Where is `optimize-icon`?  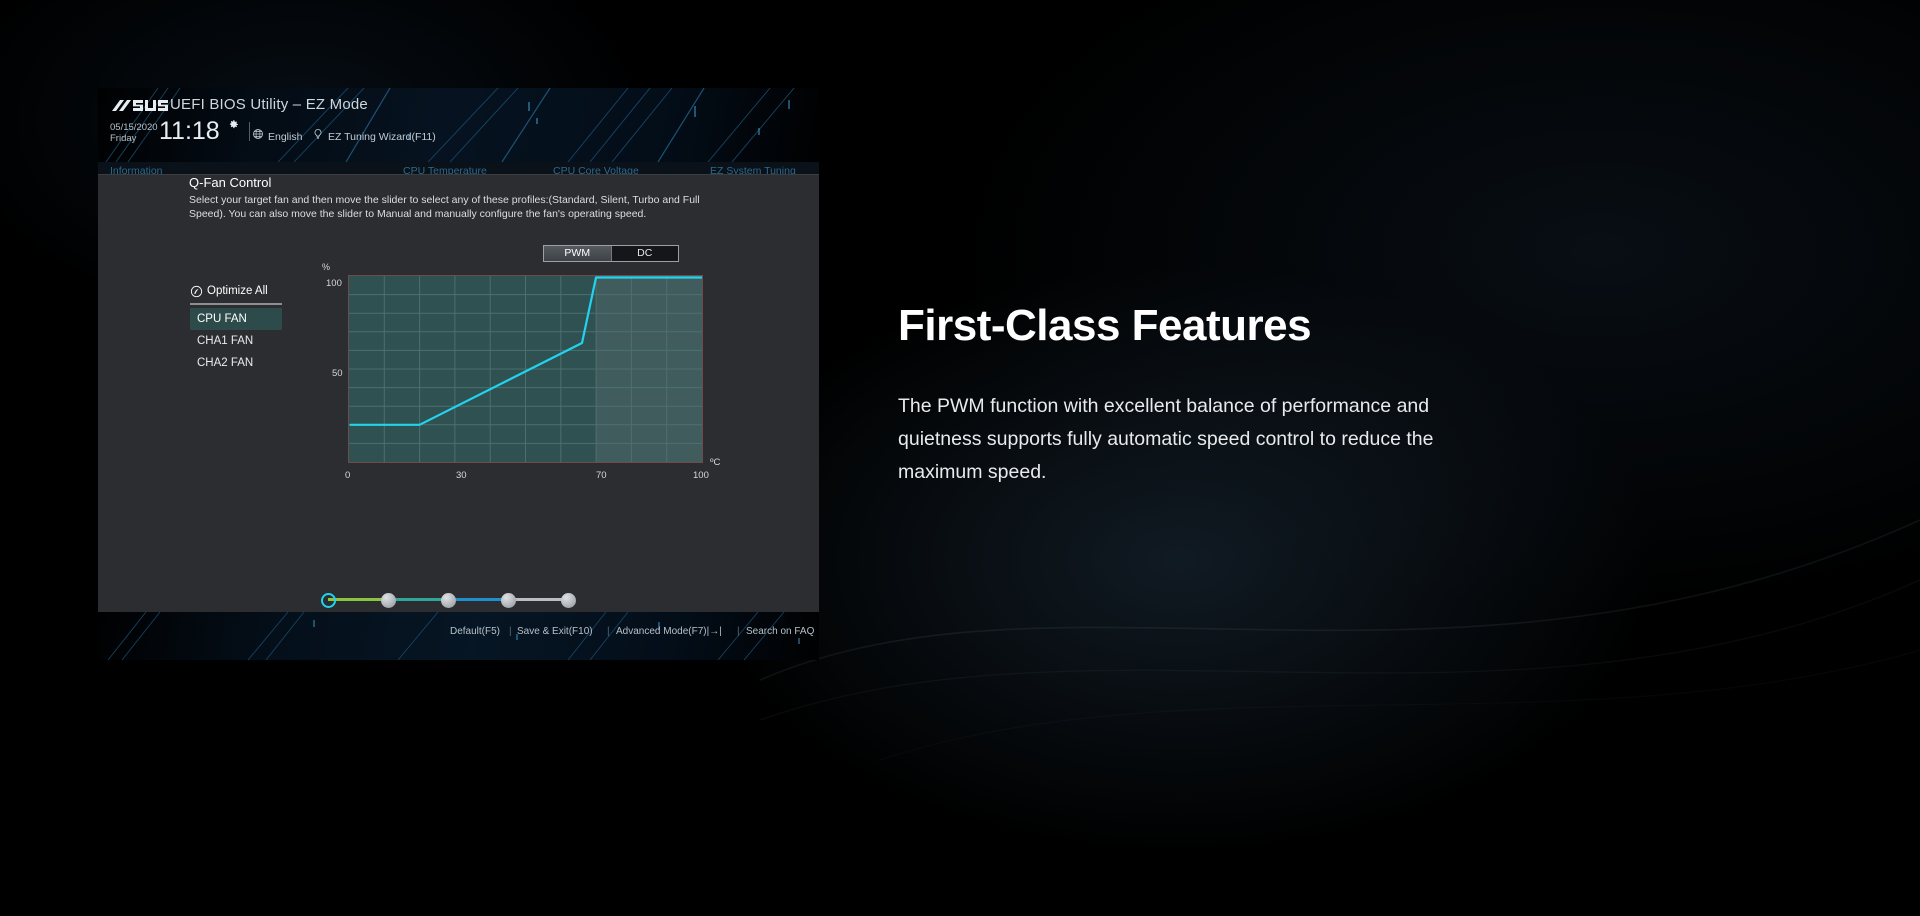 optimize-icon is located at coordinates (196, 291).